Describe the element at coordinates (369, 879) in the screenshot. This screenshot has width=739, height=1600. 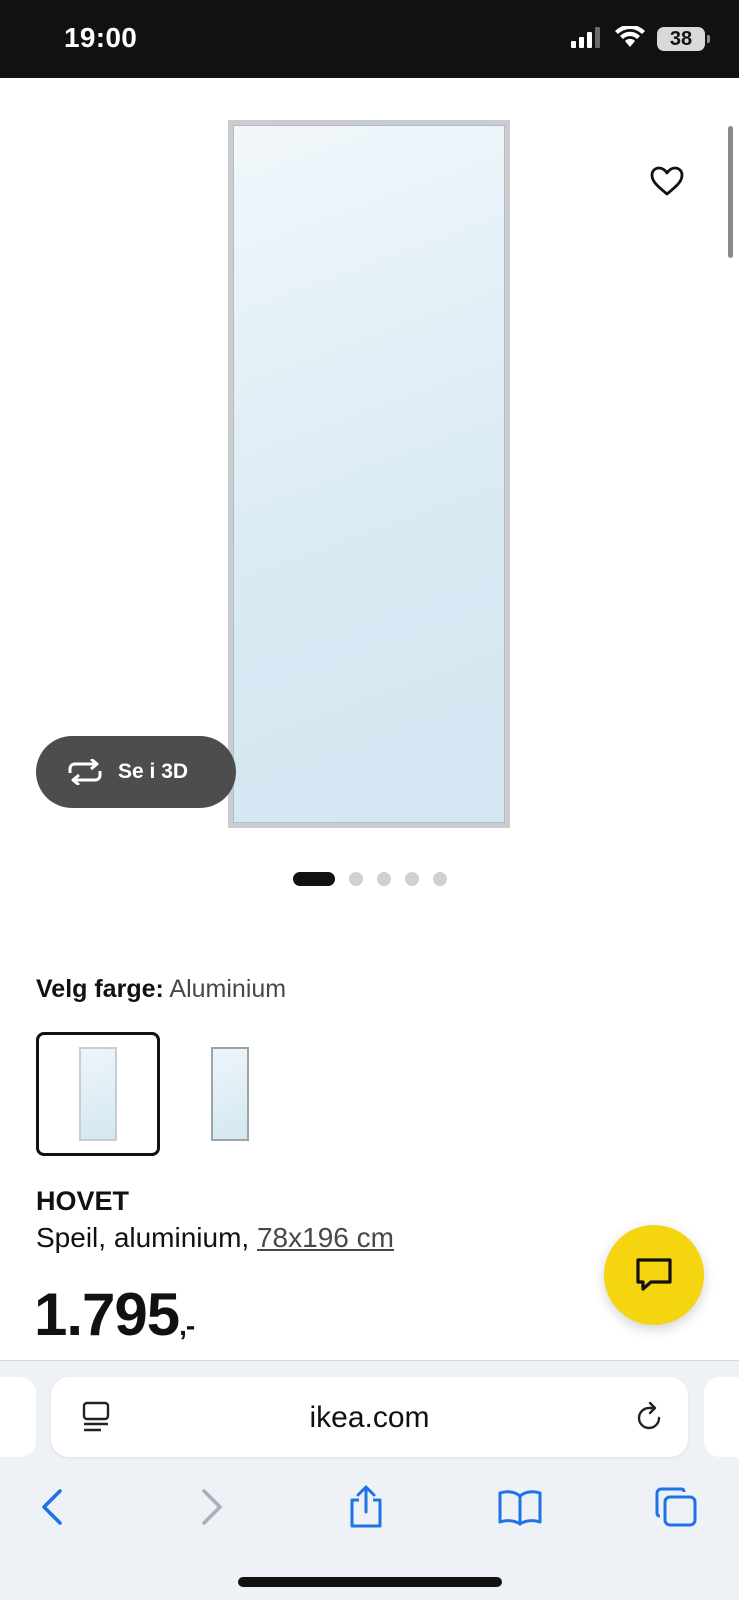
I see `image-pager` at that location.